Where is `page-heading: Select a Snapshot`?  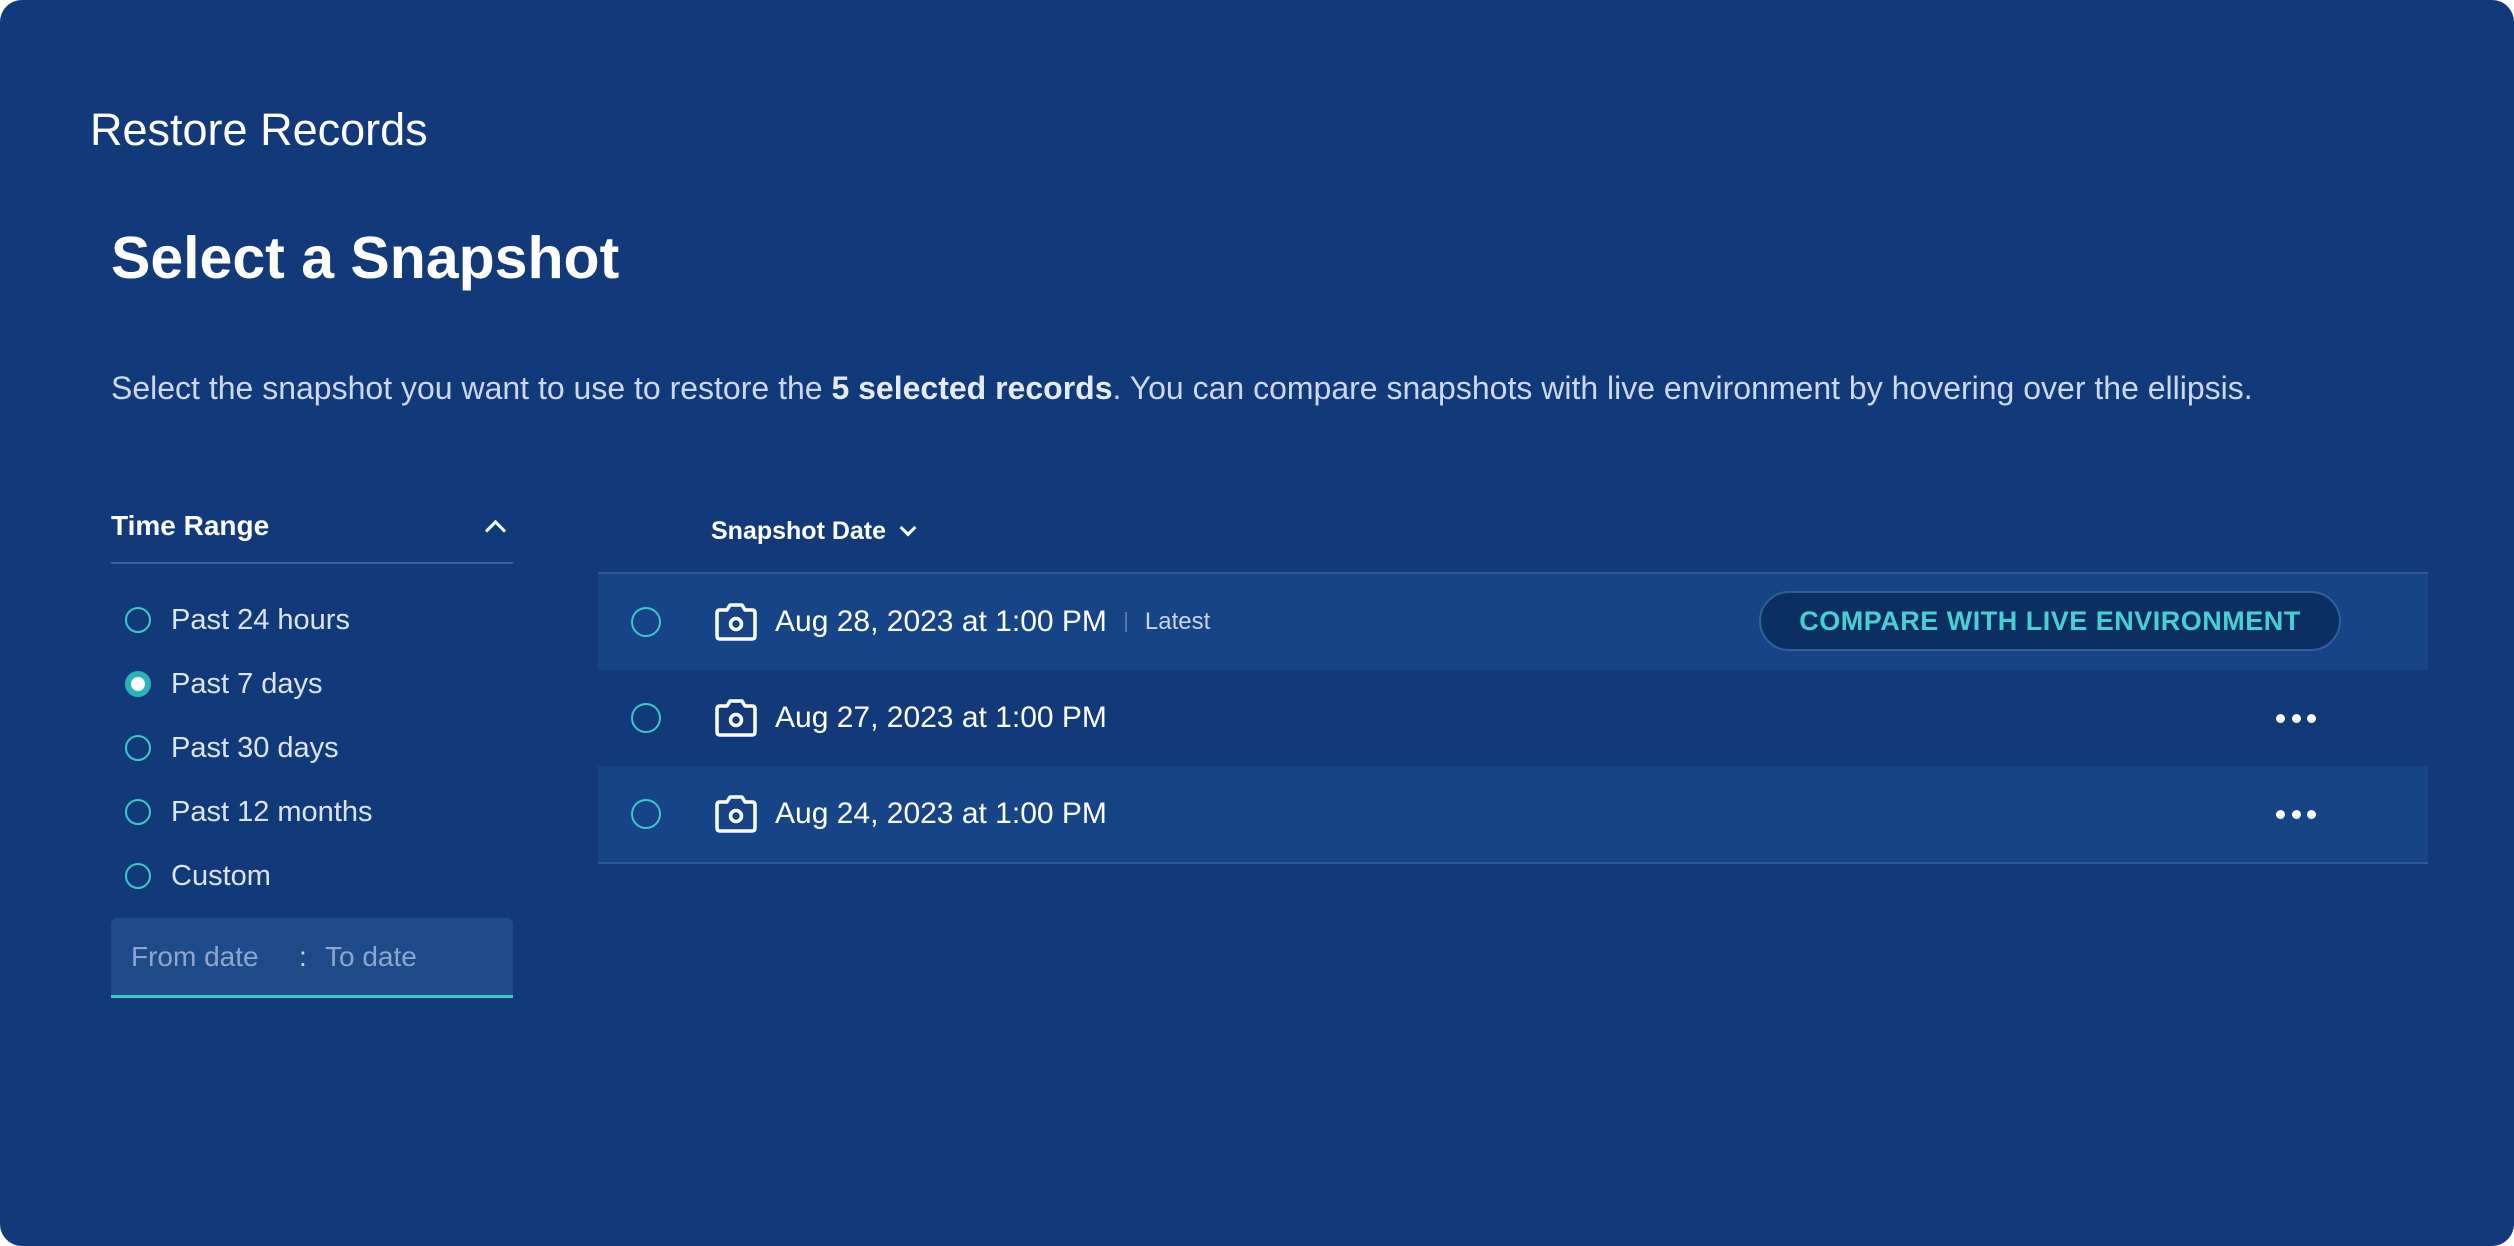 page-heading: Select a Snapshot is located at coordinates (365, 258).